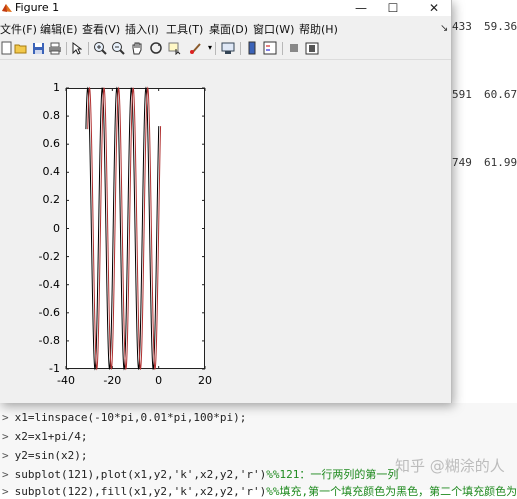 This screenshot has height=499, width=517. I want to click on insert-legend-icon, so click(270, 48).